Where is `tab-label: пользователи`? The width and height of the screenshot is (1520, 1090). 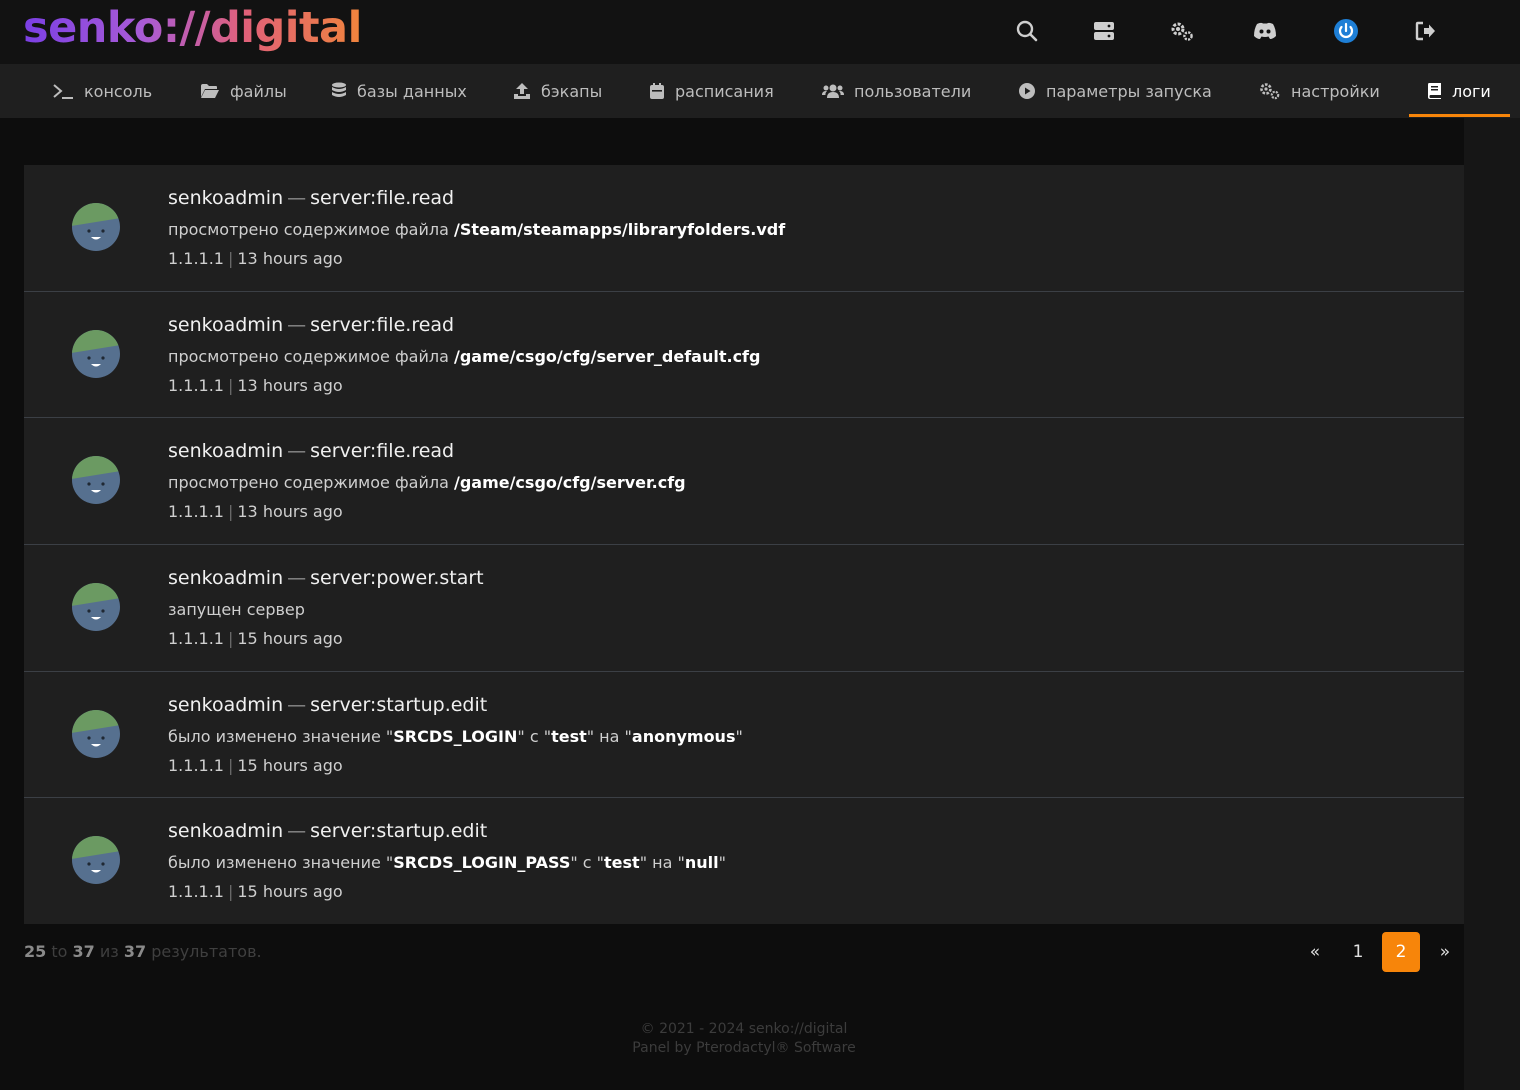
tab-label: пользователи is located at coordinates (913, 91).